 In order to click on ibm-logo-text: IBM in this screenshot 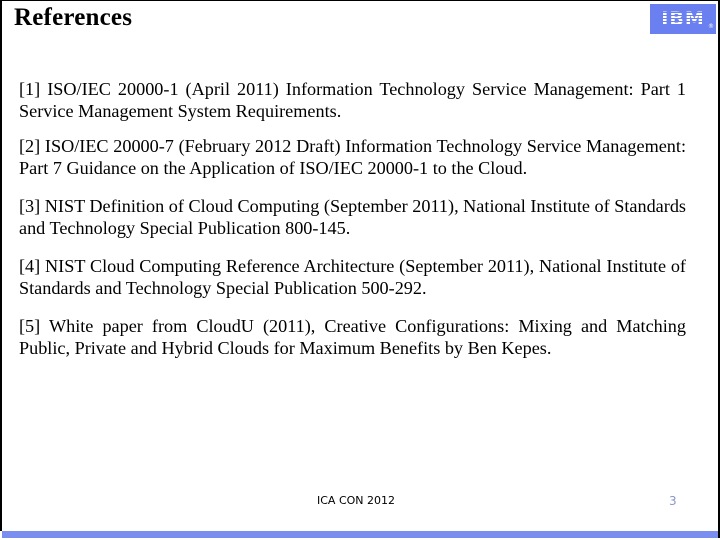, I will do `click(683, 18)`.